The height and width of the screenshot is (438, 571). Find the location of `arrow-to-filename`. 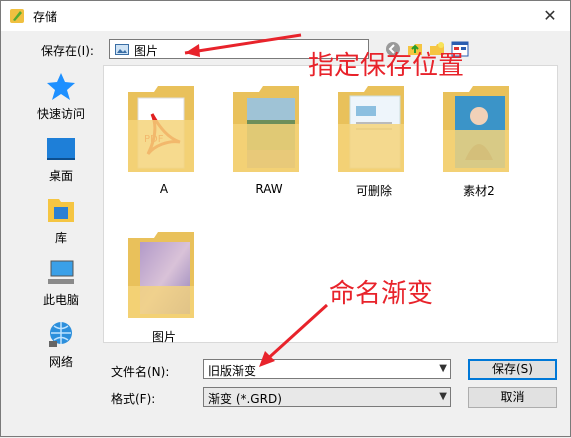

arrow-to-filename is located at coordinates (295, 334).